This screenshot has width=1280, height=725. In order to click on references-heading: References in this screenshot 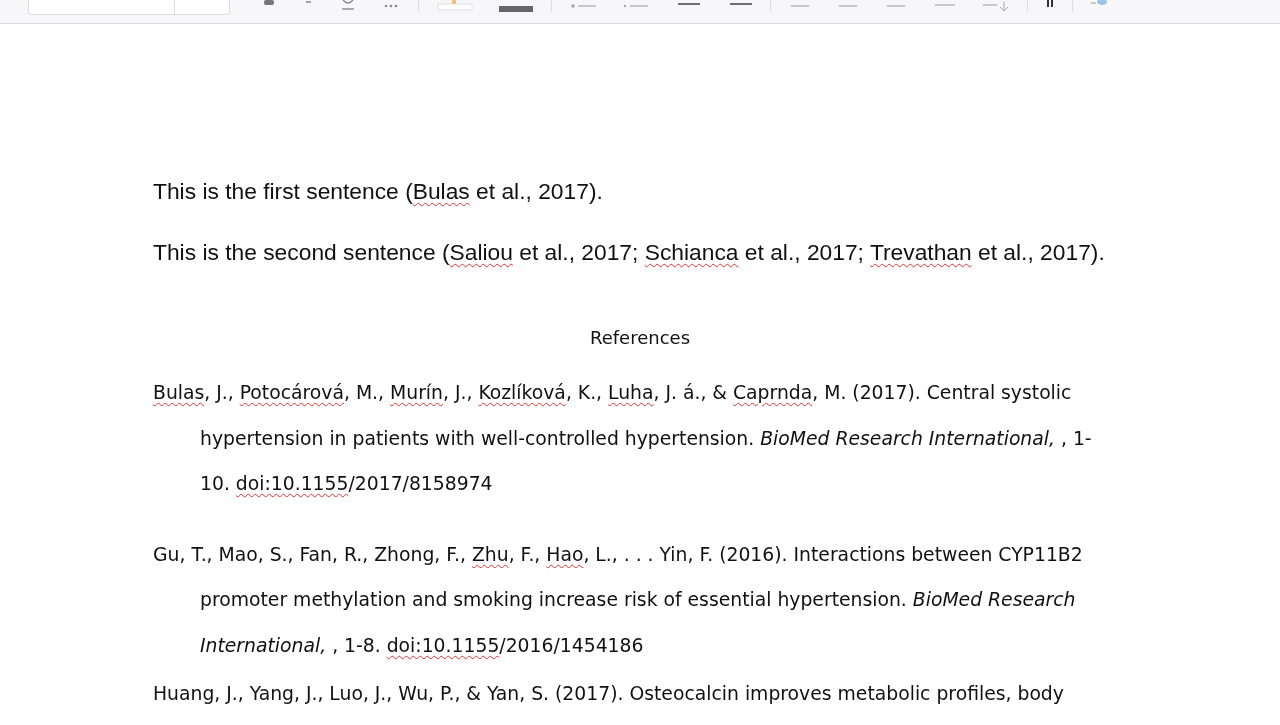, I will do `click(640, 338)`.